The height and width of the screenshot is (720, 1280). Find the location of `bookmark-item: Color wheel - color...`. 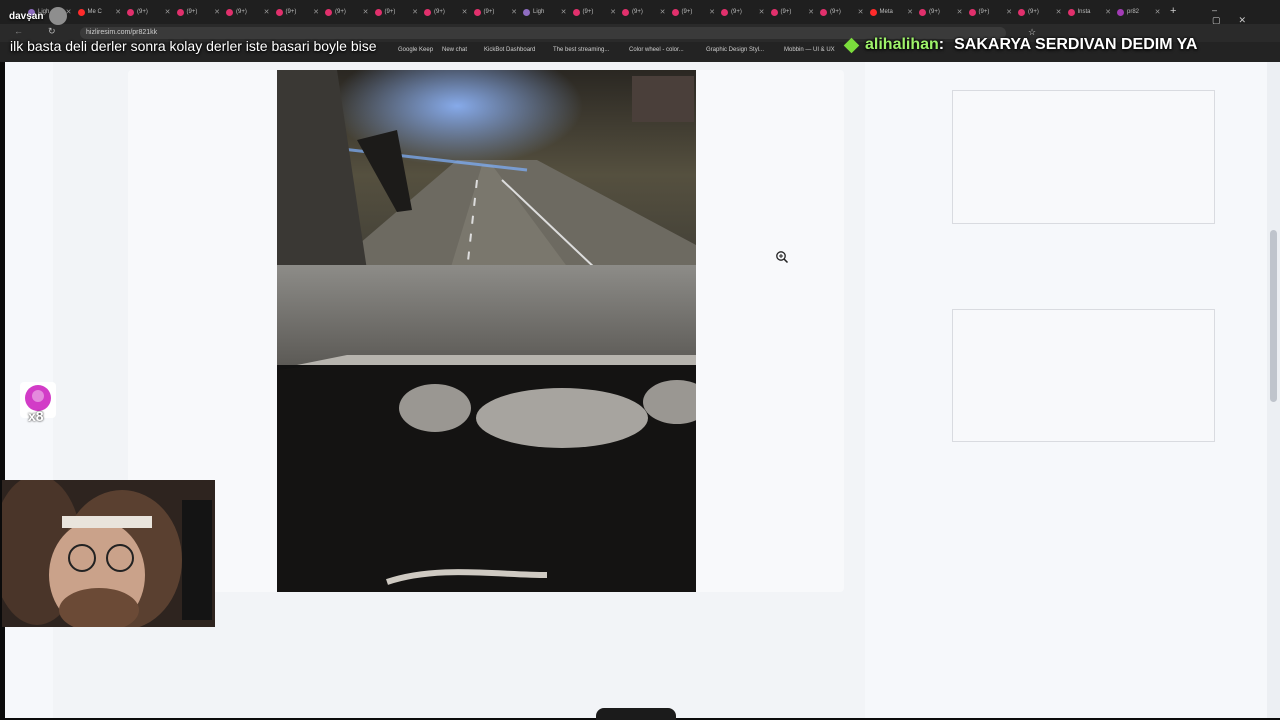

bookmark-item: Color wheel - color... is located at coordinates (656, 50).